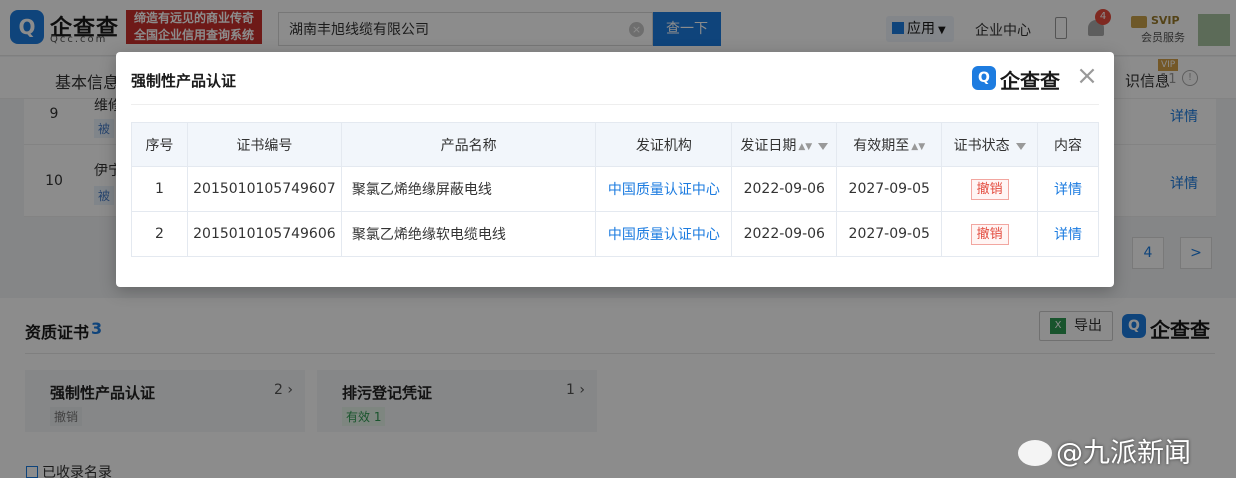  Describe the element at coordinates (1035, 453) in the screenshot. I see `weibo-icon` at that location.